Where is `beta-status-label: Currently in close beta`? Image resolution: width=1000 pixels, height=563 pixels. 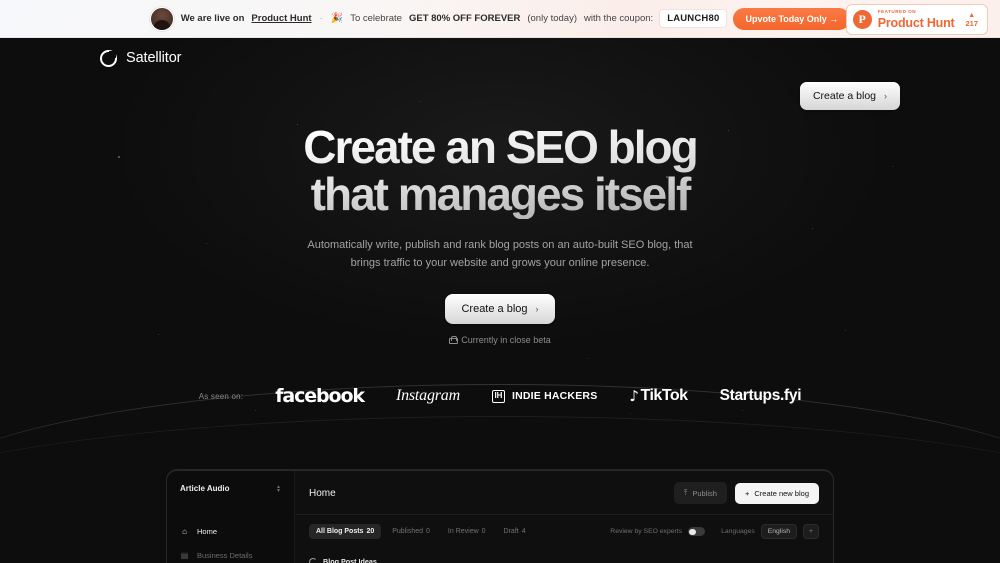
beta-status-label: Currently in close beta is located at coordinates (506, 340).